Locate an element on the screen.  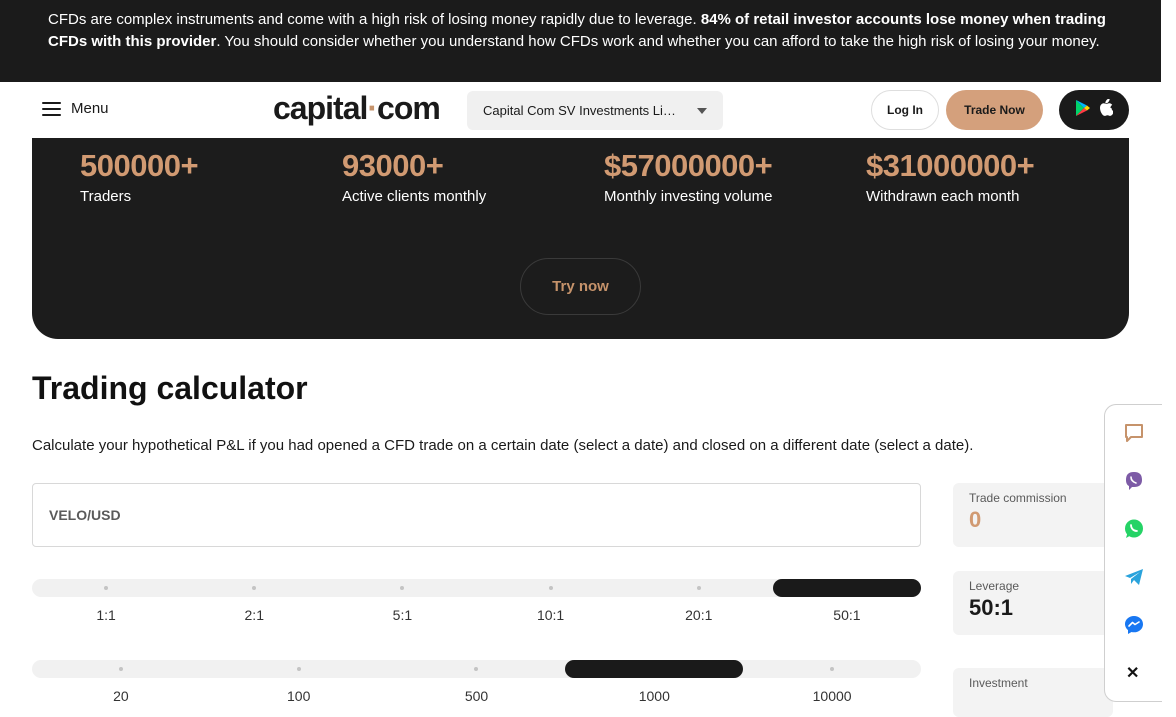
menu-label: Menu is located at coordinates (90, 108).